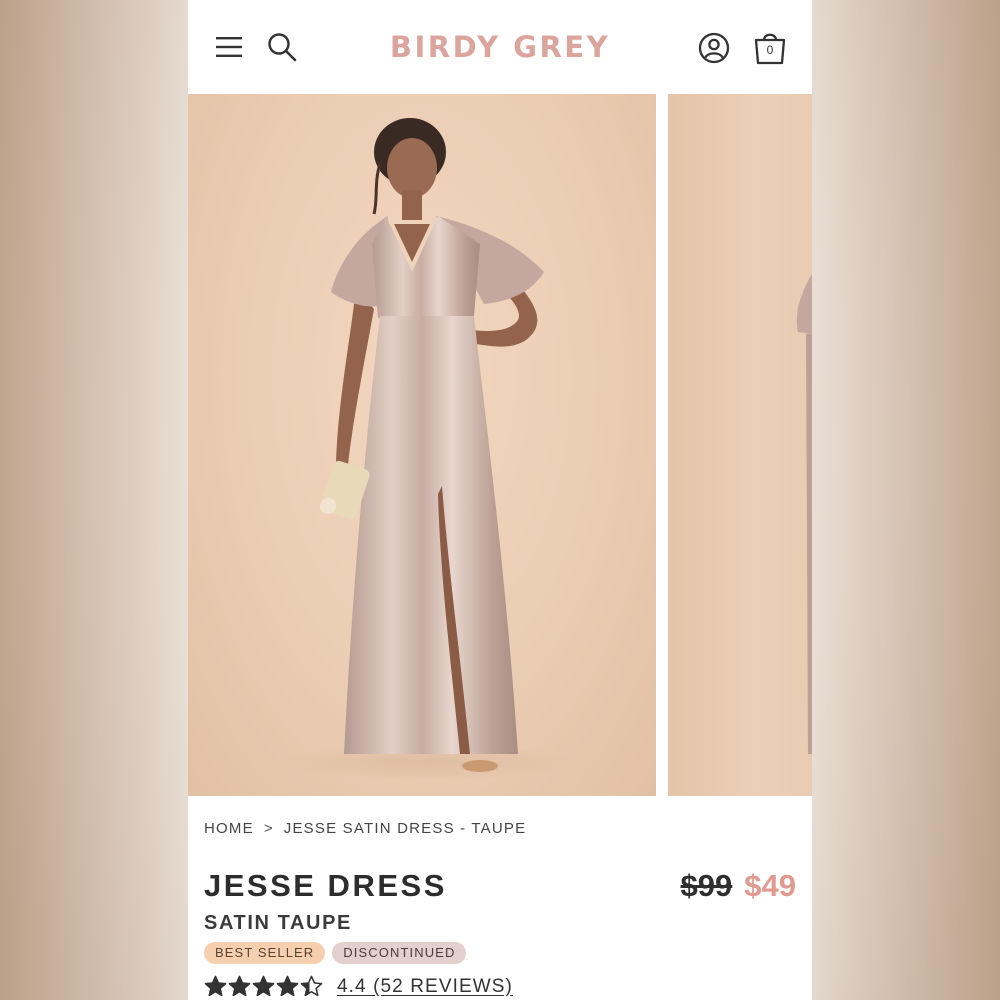  Describe the element at coordinates (738, 886) in the screenshot. I see `product-price: $99 $49` at that location.